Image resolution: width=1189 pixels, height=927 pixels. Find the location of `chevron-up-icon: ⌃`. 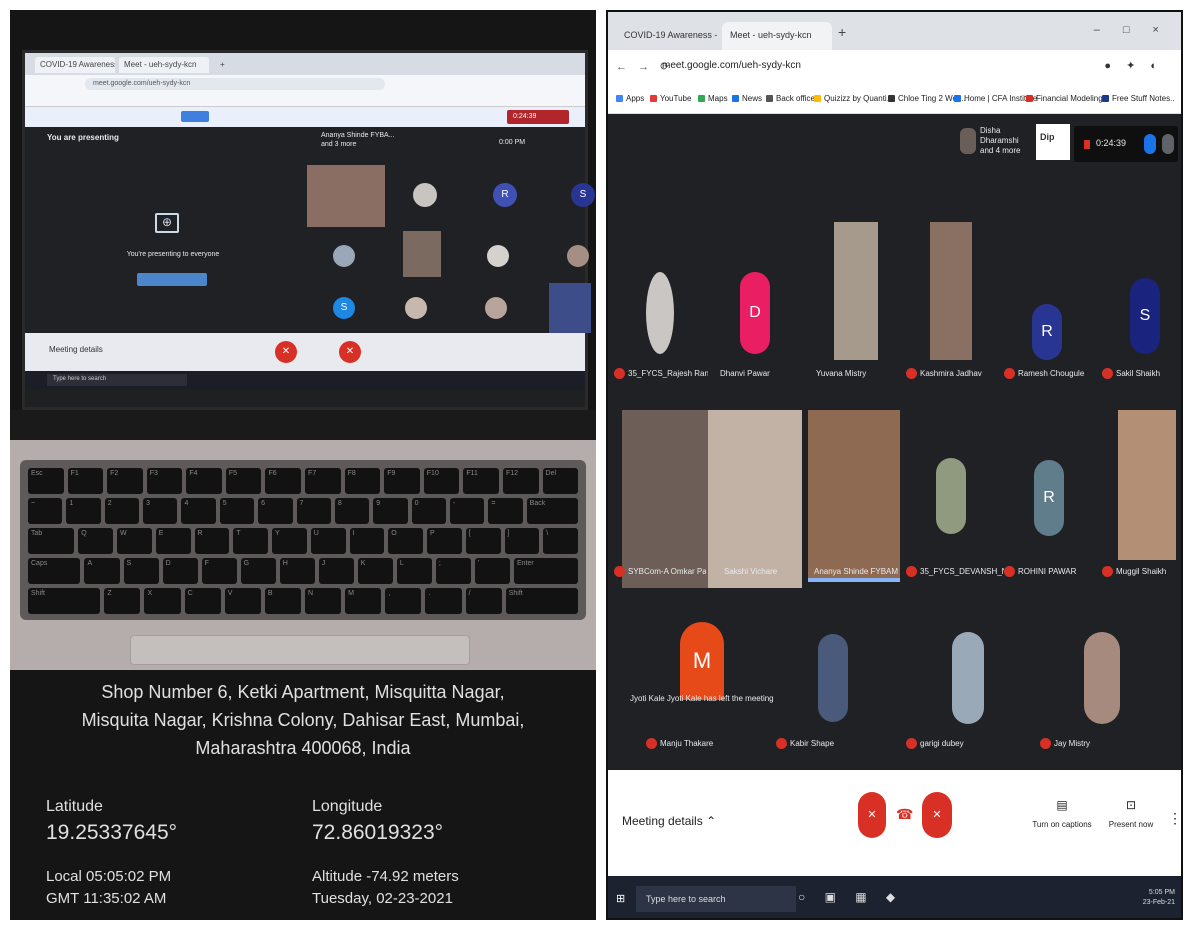

chevron-up-icon: ⌃ is located at coordinates (711, 821).